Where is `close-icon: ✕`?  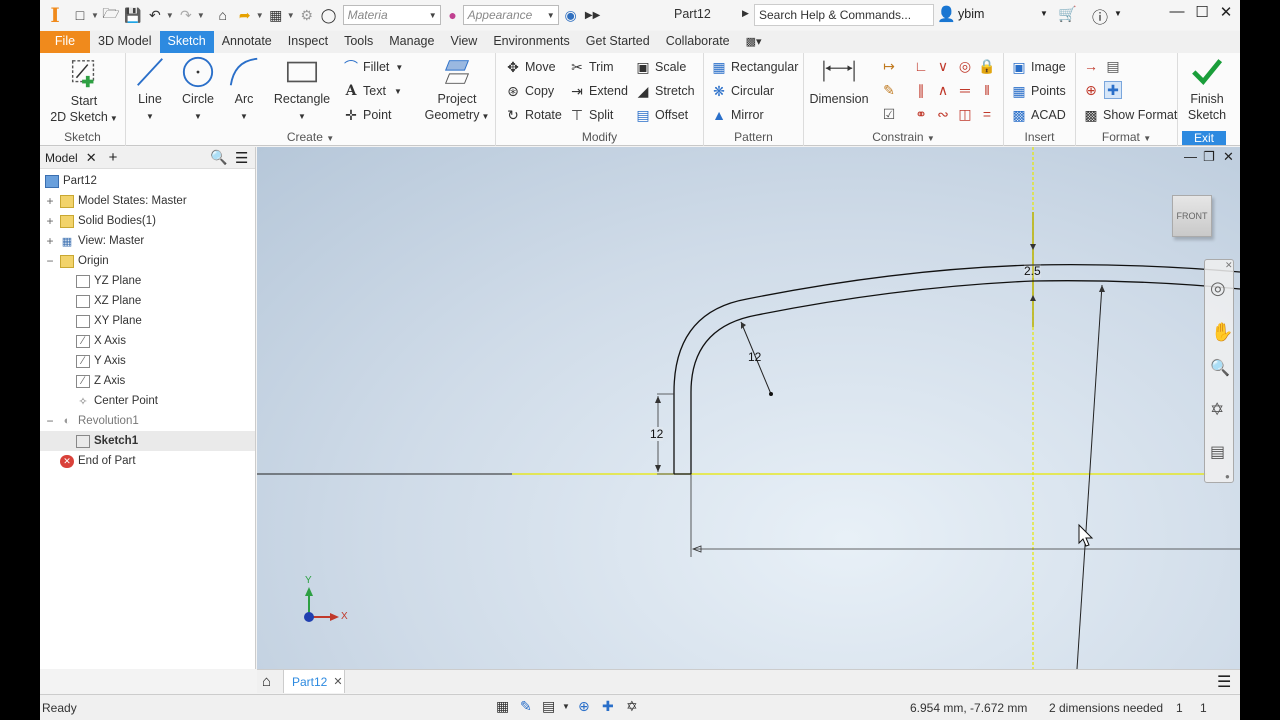
close-icon: ✕ is located at coordinates (337, 681).